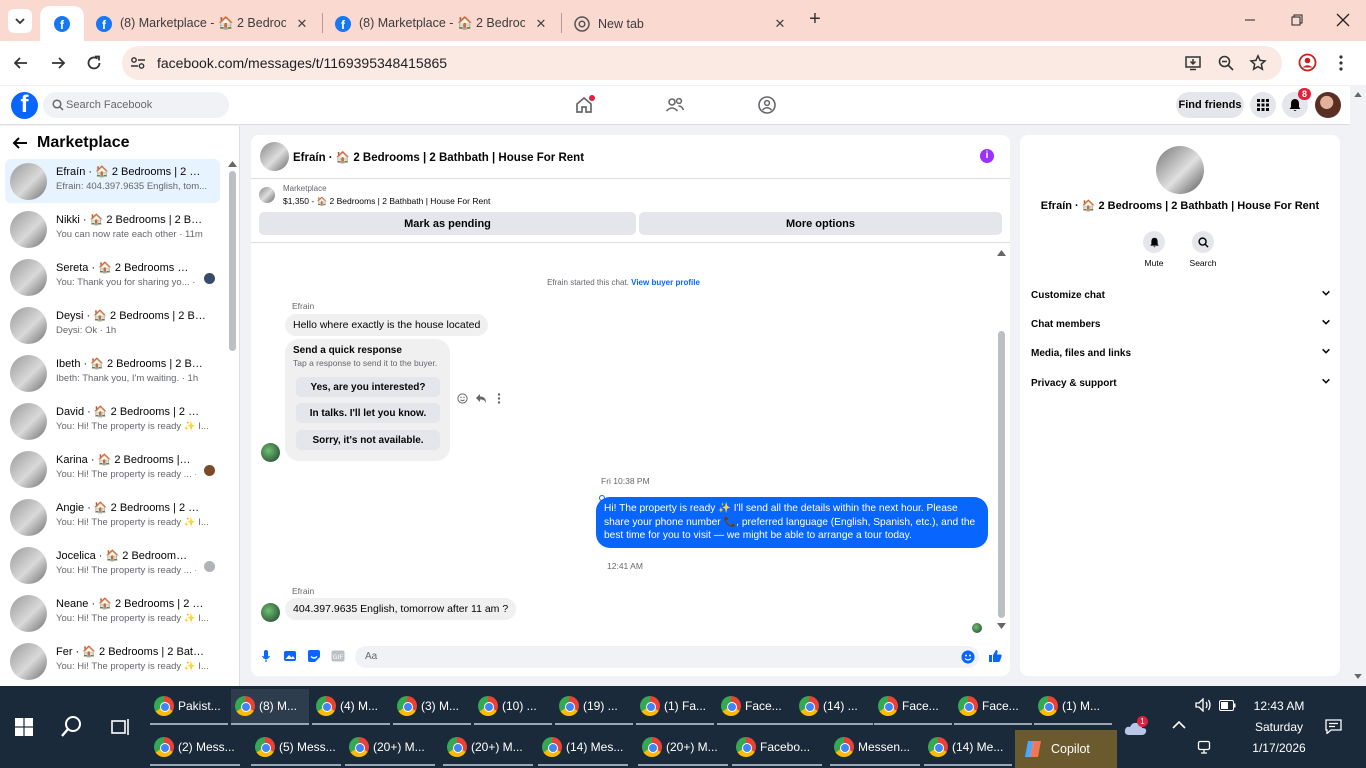 Image resolution: width=1366 pixels, height=768 pixels. What do you see at coordinates (1279, 727) in the screenshot?
I see `system-clock: 12:43 AM Saturday 1/17/2026` at bounding box center [1279, 727].